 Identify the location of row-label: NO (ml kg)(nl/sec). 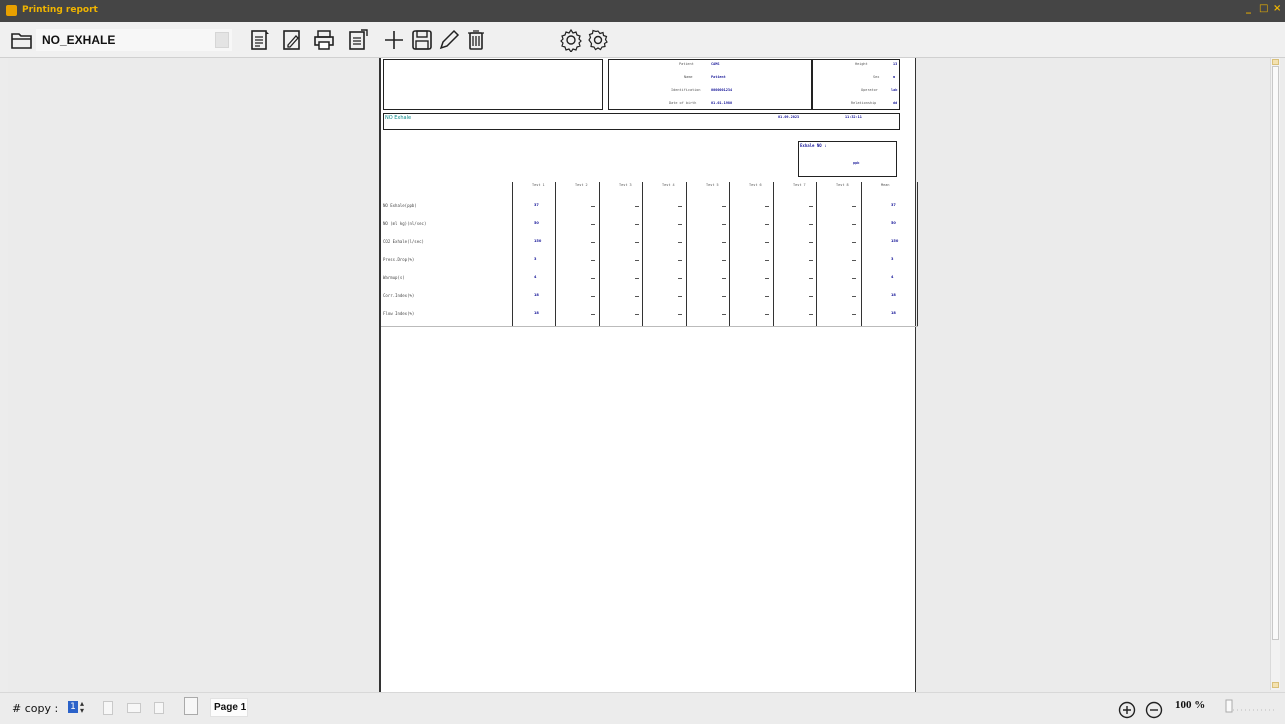
(405, 223).